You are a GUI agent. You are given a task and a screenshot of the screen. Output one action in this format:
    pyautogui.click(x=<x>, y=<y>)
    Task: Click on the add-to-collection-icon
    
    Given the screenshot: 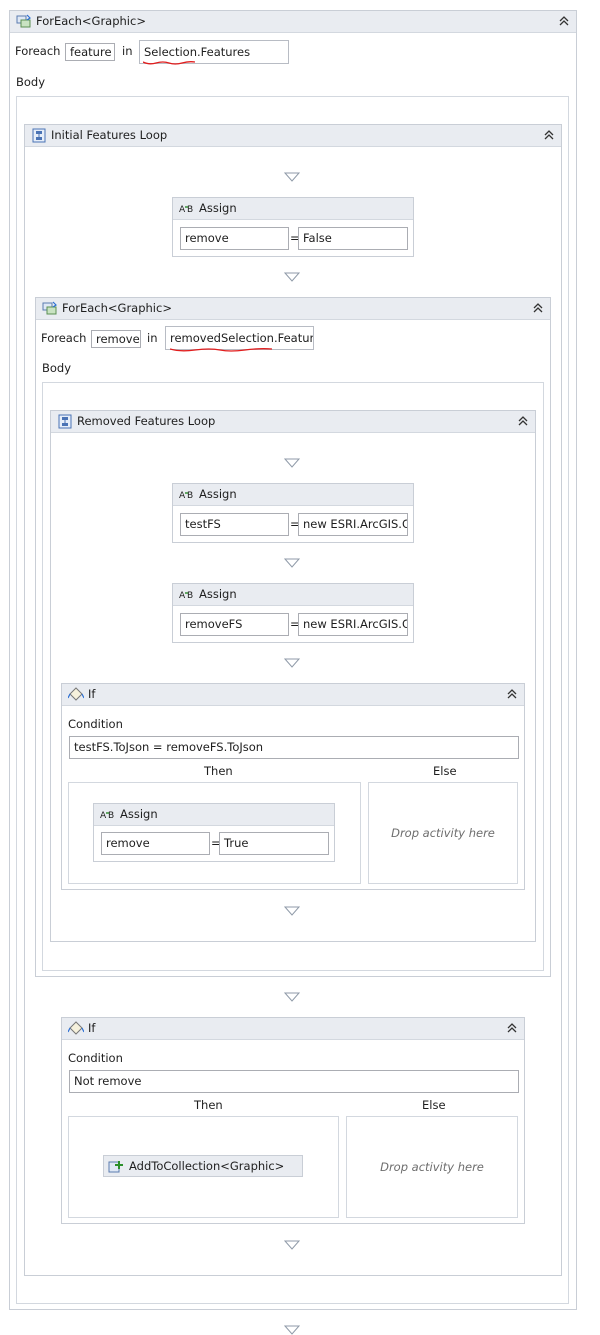 What is the action you would take?
    pyautogui.click(x=116, y=1166)
    